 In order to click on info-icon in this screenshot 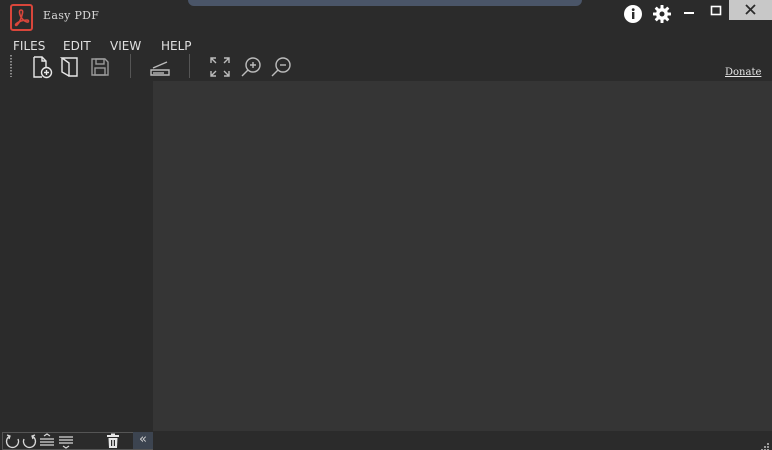, I will do `click(633, 16)`.